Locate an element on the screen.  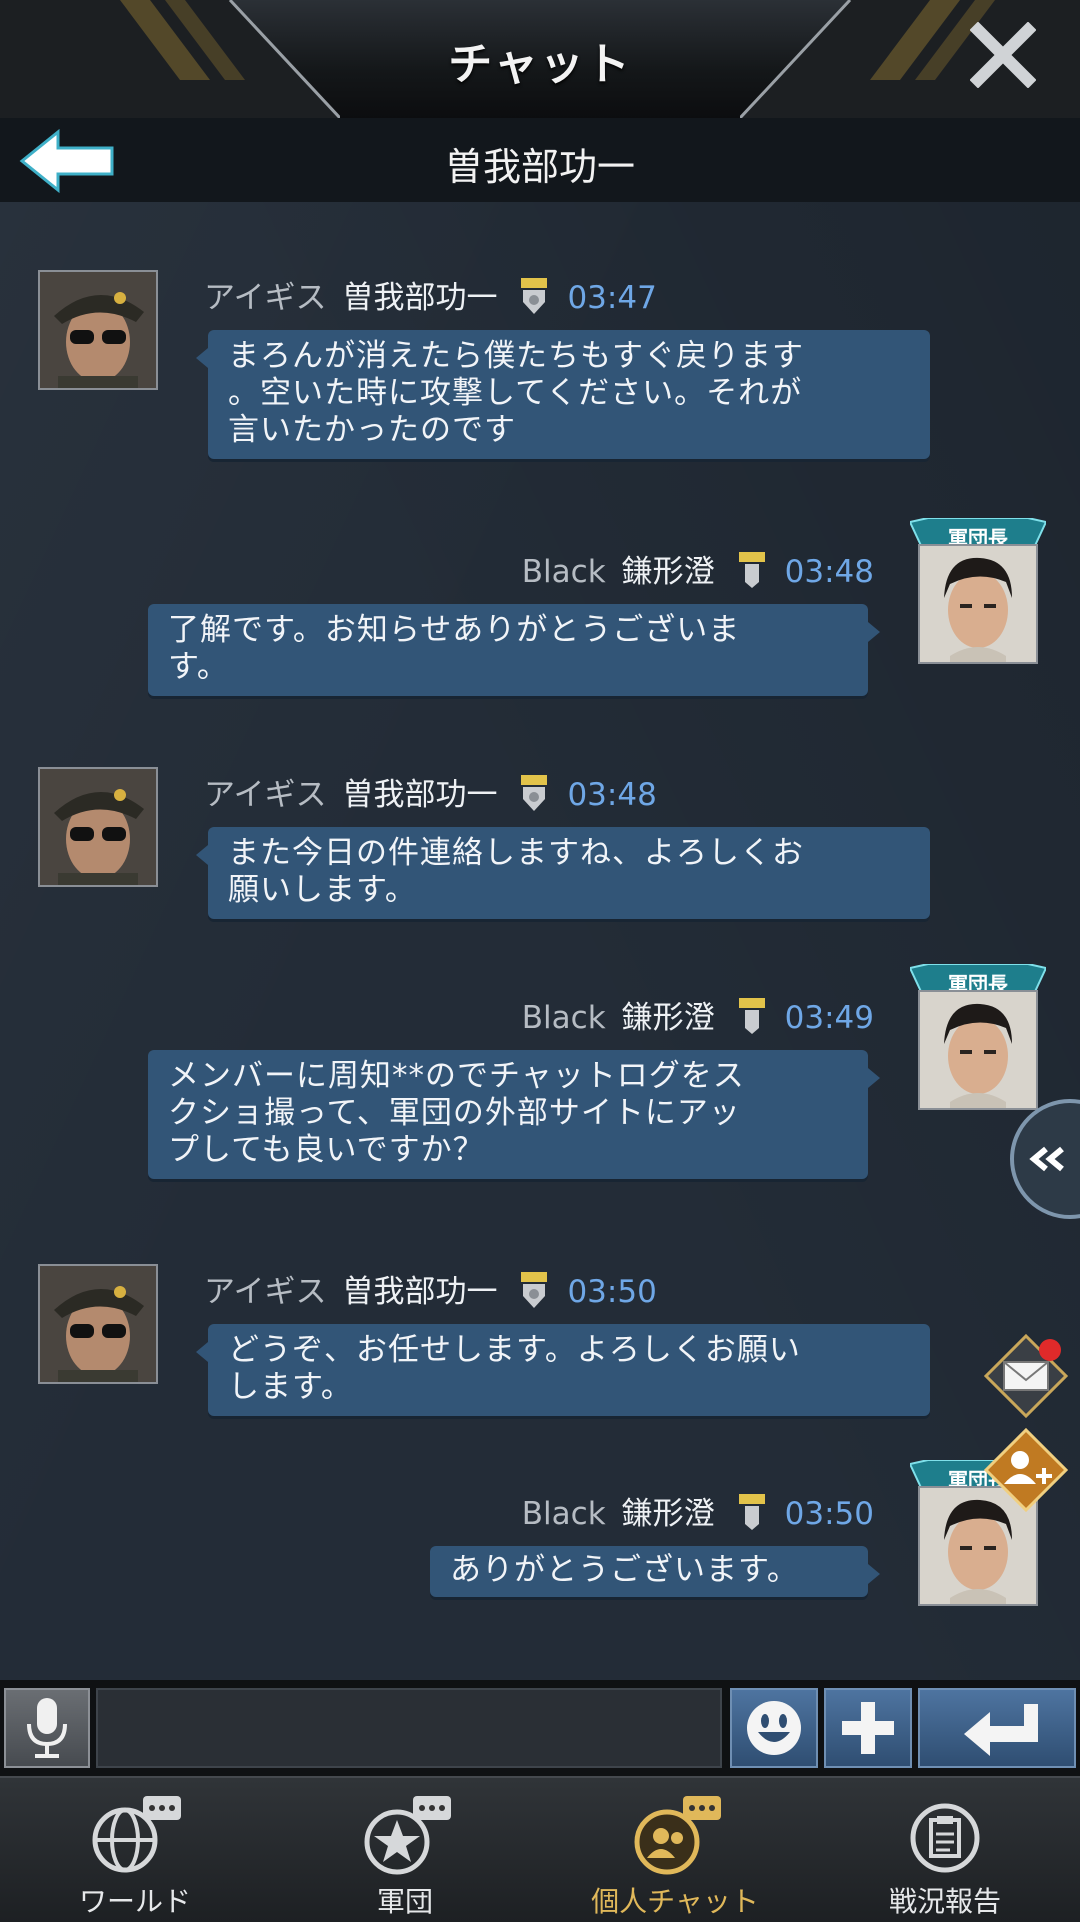
nav-legion: 軍団 is located at coordinates (405, 1850).